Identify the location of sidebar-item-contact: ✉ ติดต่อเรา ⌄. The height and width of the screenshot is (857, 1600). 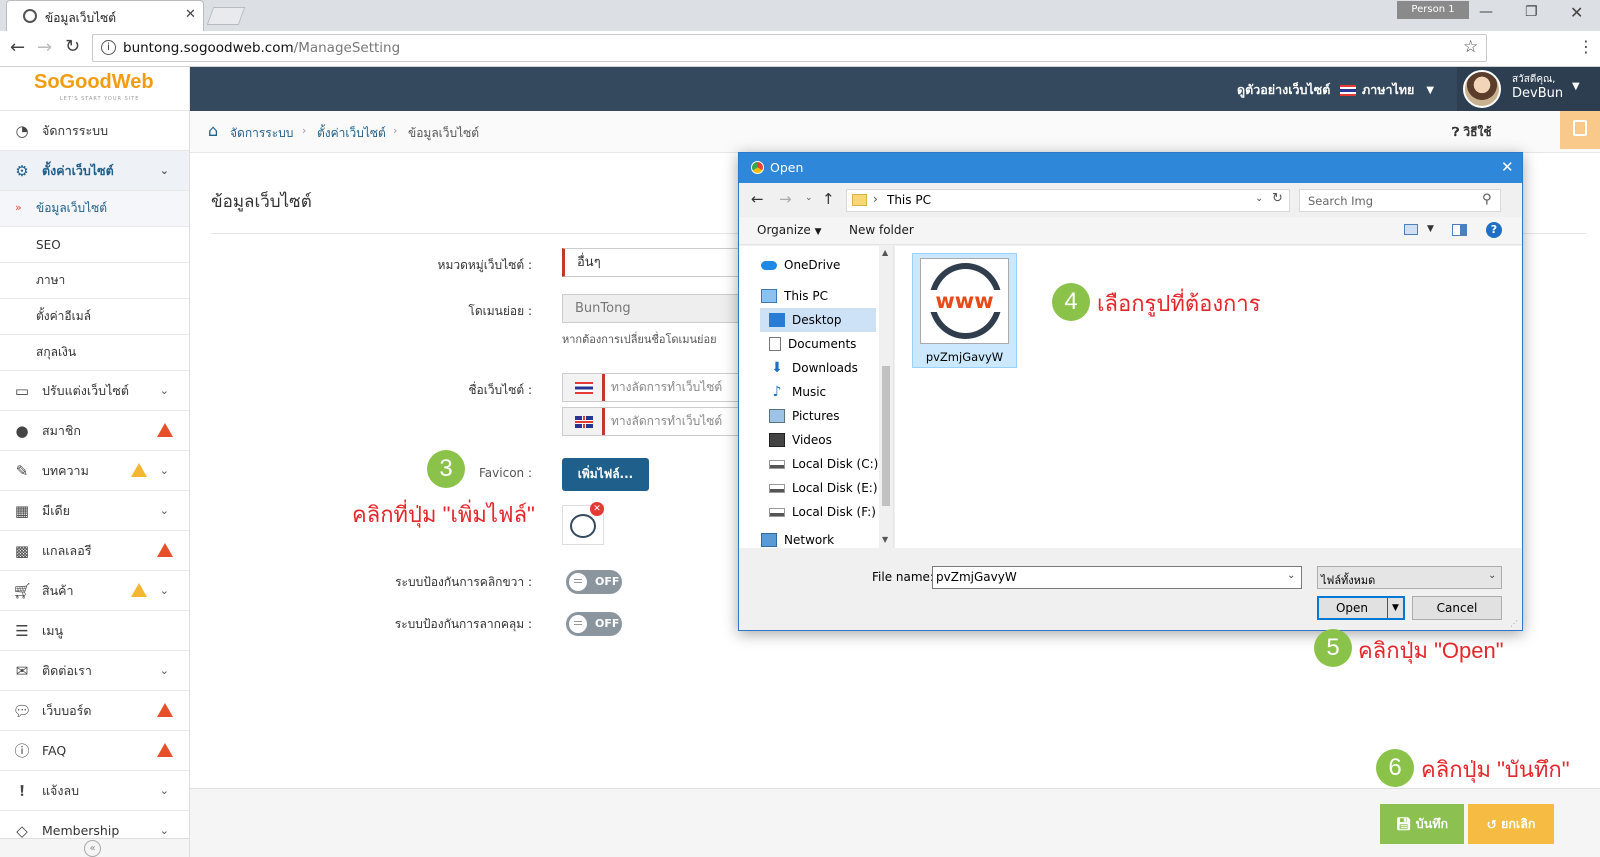
(94, 671).